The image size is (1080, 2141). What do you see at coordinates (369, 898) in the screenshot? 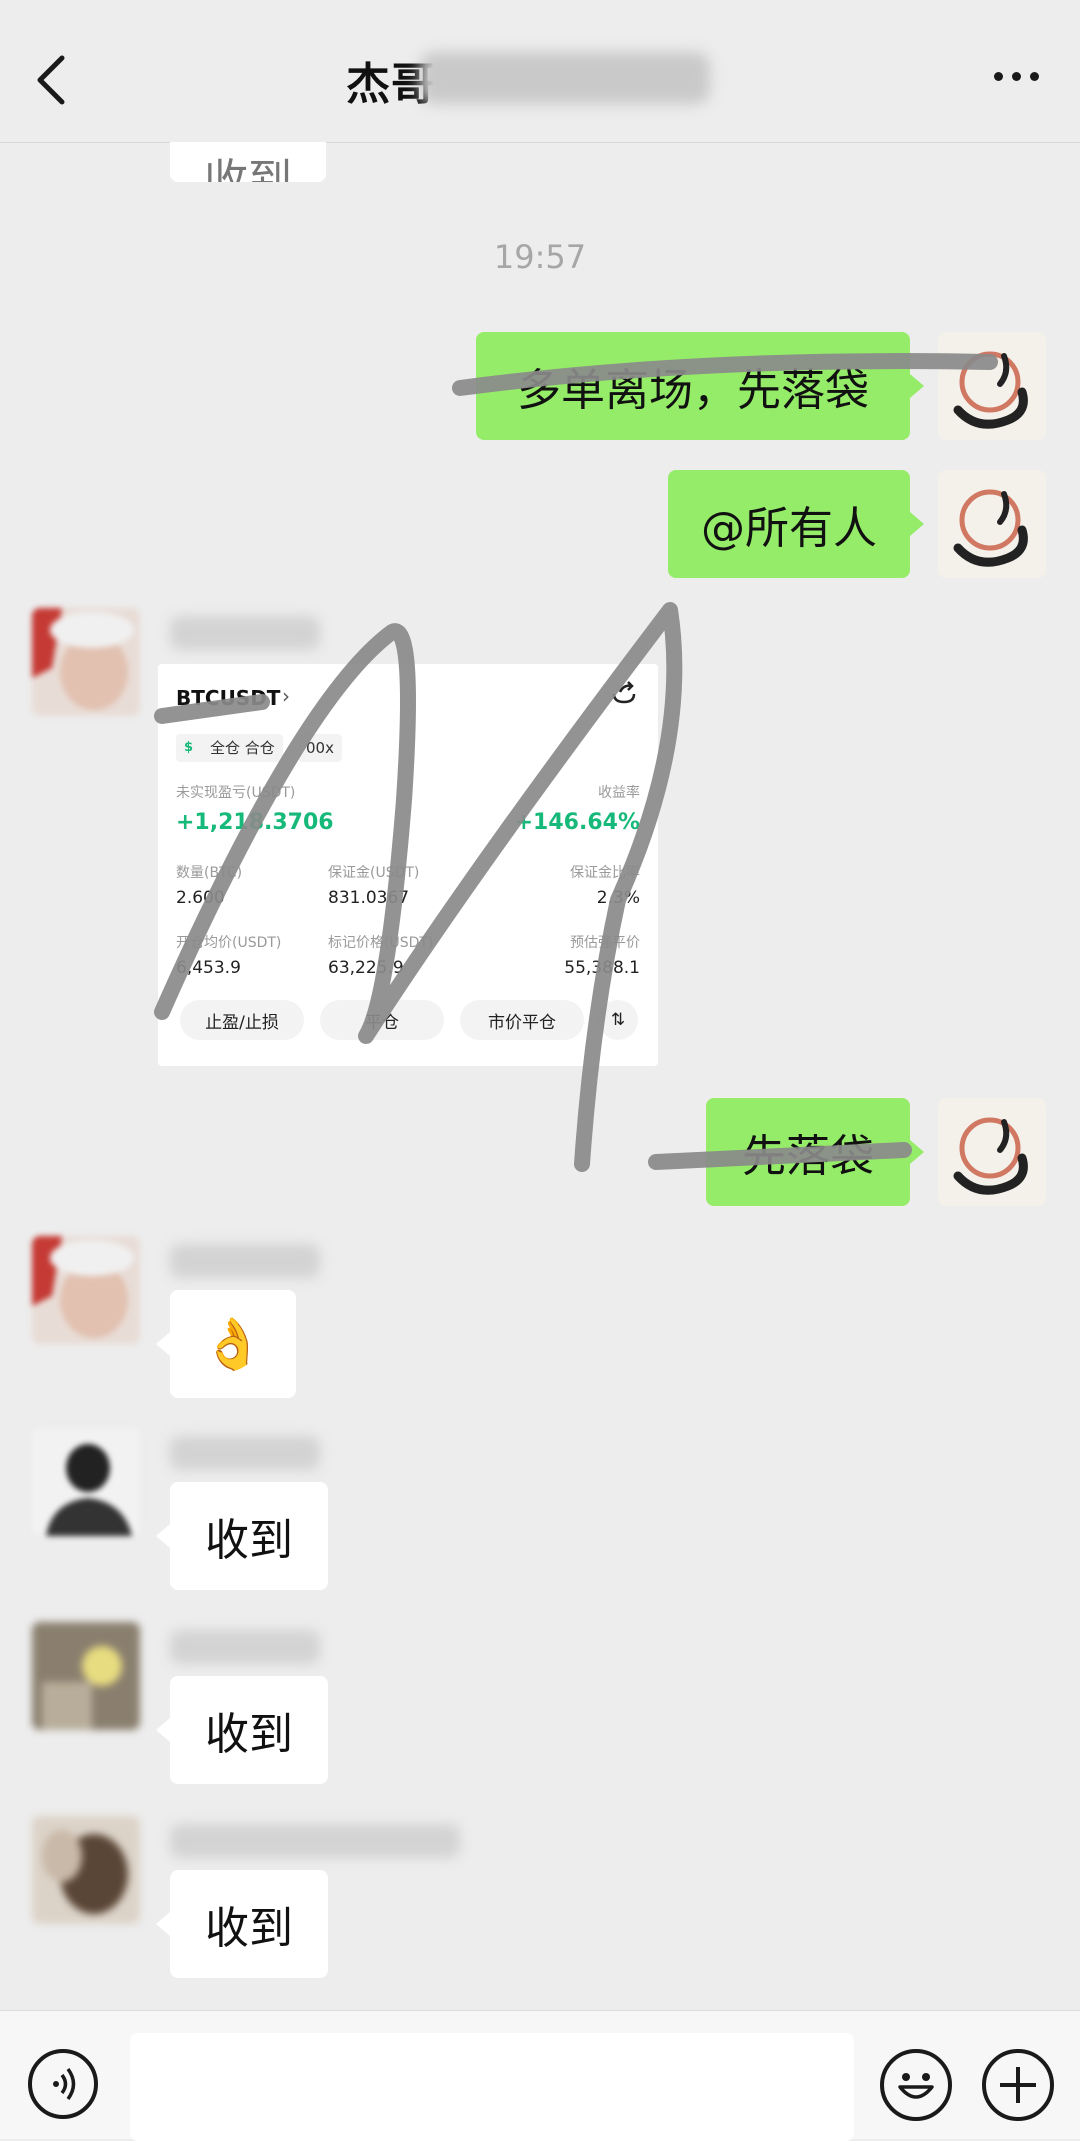
I see `margin-value: 831.0367` at bounding box center [369, 898].